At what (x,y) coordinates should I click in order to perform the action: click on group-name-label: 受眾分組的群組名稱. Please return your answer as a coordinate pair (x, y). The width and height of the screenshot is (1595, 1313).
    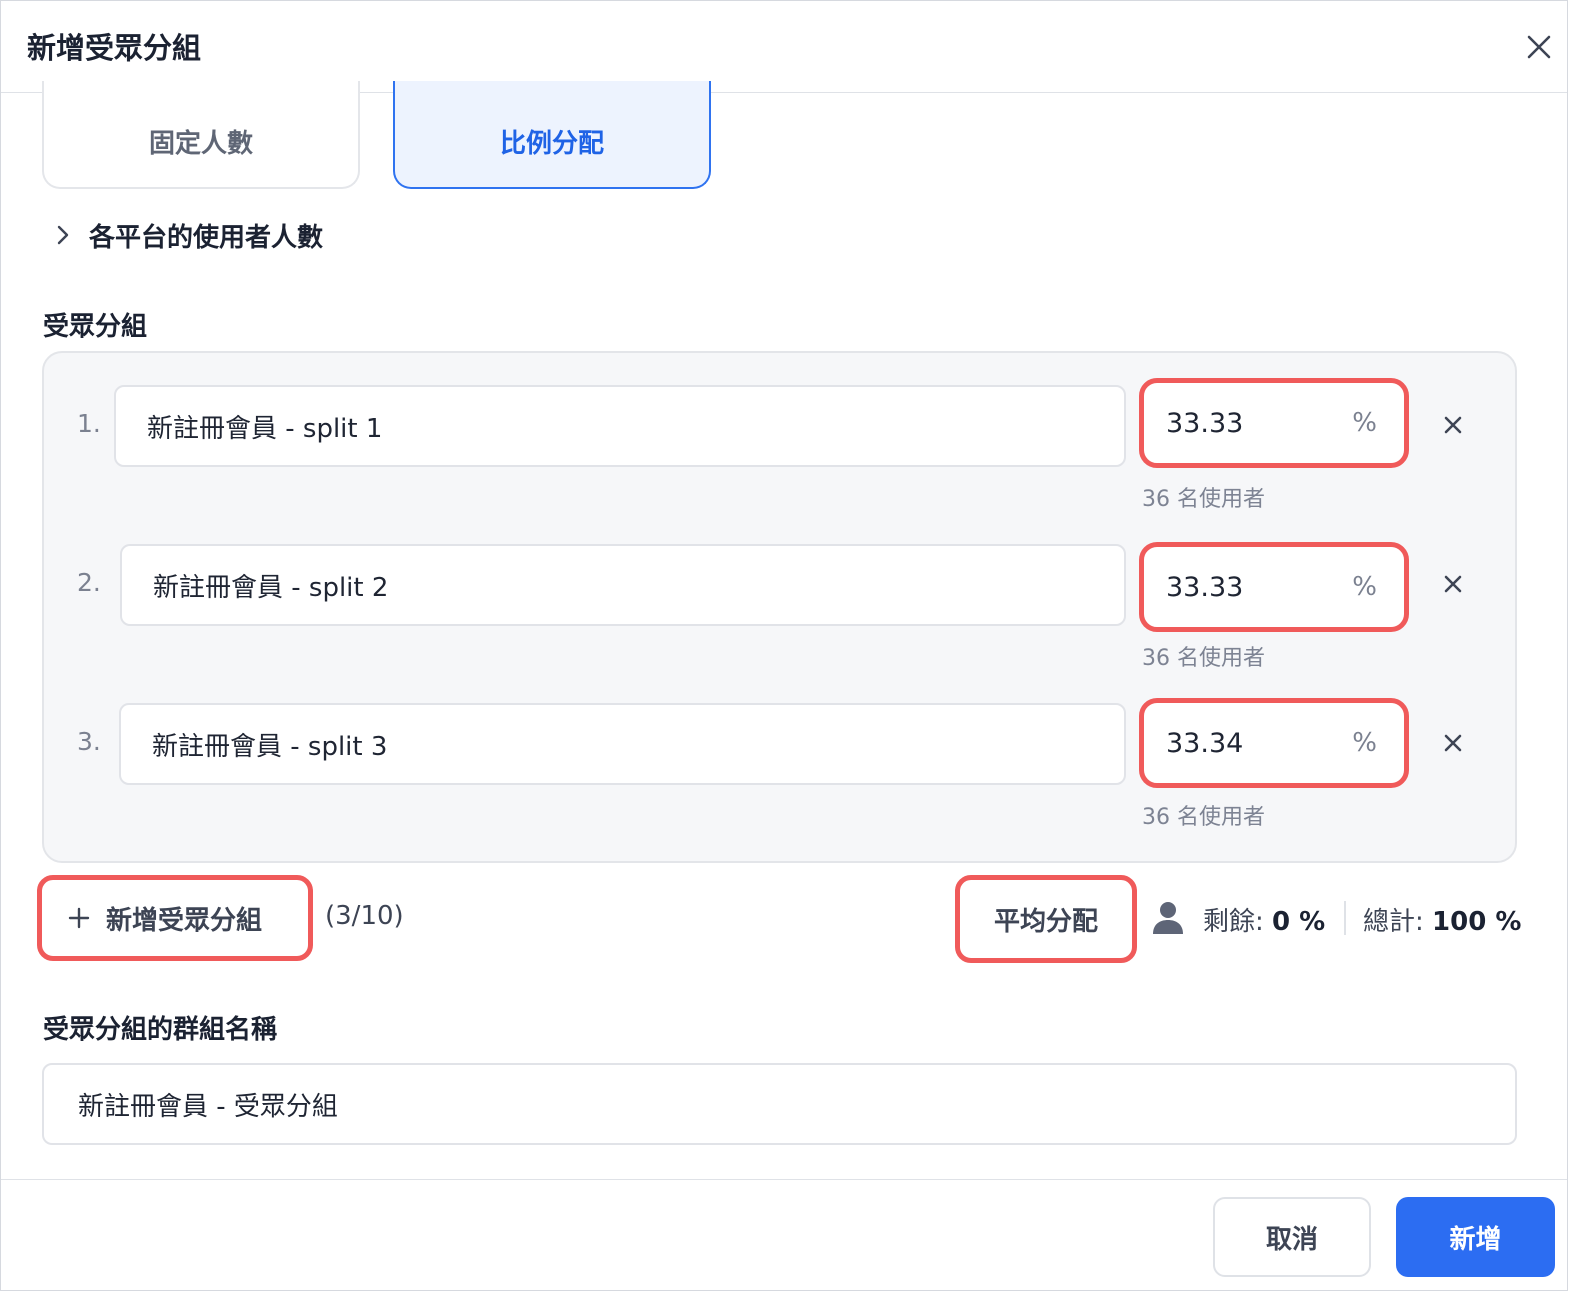
    Looking at the image, I should click on (160, 1030).